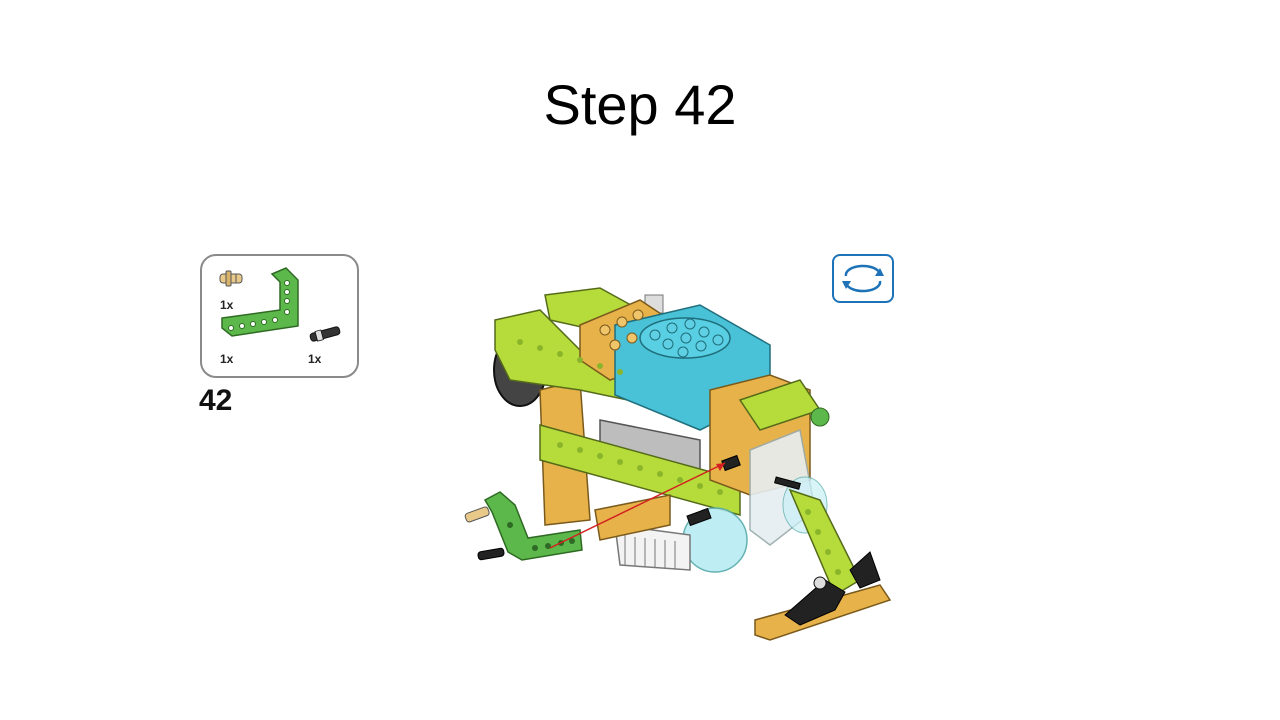 Image resolution: width=1280 pixels, height=720 pixels. I want to click on part-qty-beam: 1x, so click(227, 359).